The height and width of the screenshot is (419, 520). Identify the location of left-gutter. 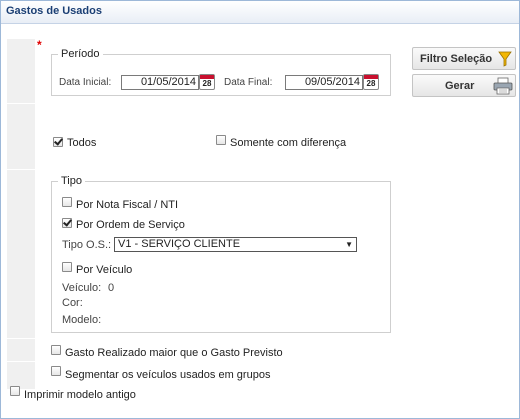
(21, 214).